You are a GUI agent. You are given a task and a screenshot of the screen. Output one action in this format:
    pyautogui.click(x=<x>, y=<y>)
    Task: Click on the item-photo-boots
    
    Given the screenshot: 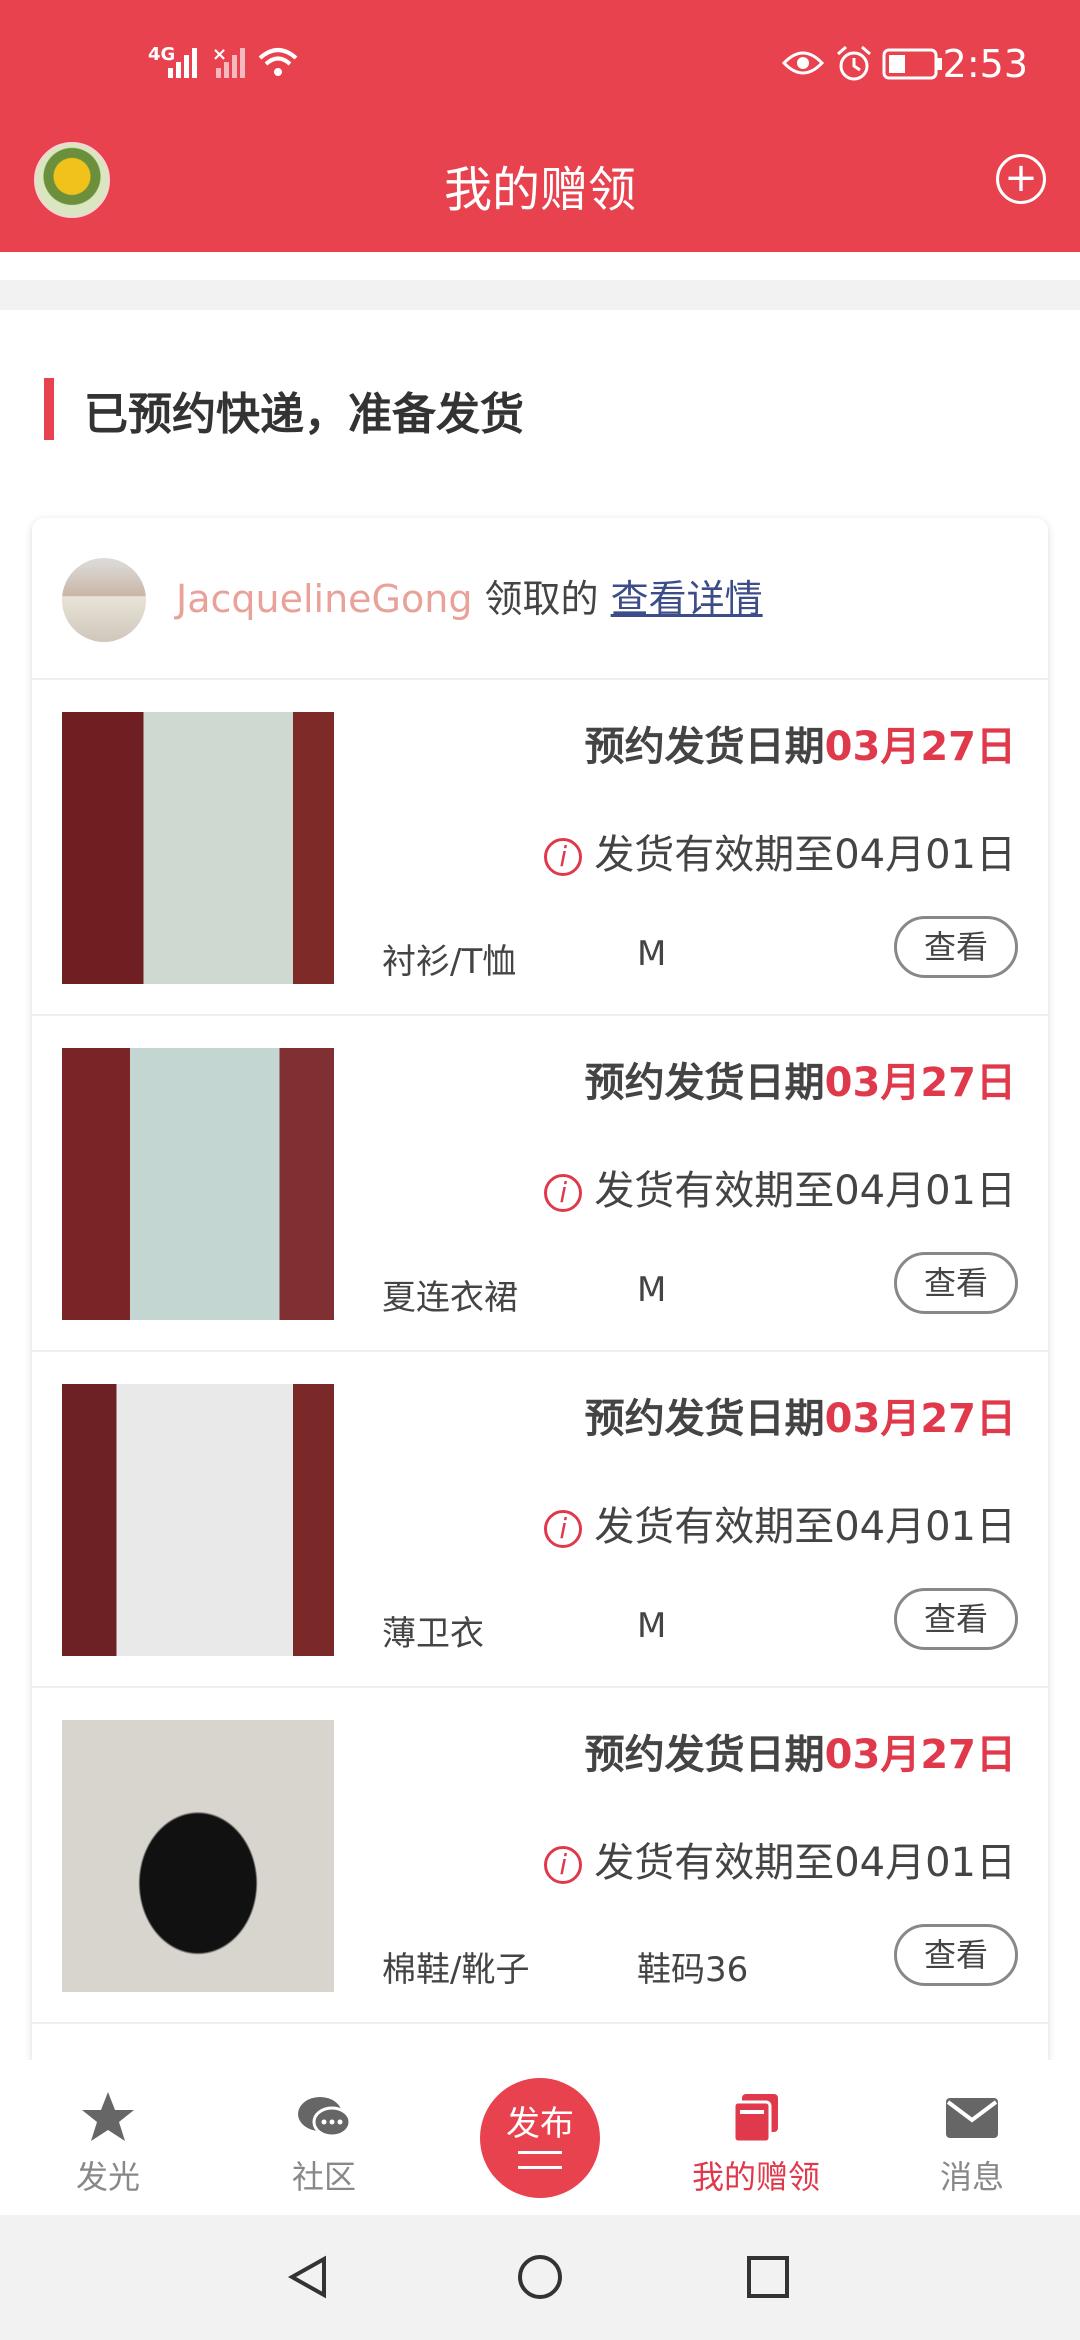 What is the action you would take?
    pyautogui.click(x=198, y=1856)
    